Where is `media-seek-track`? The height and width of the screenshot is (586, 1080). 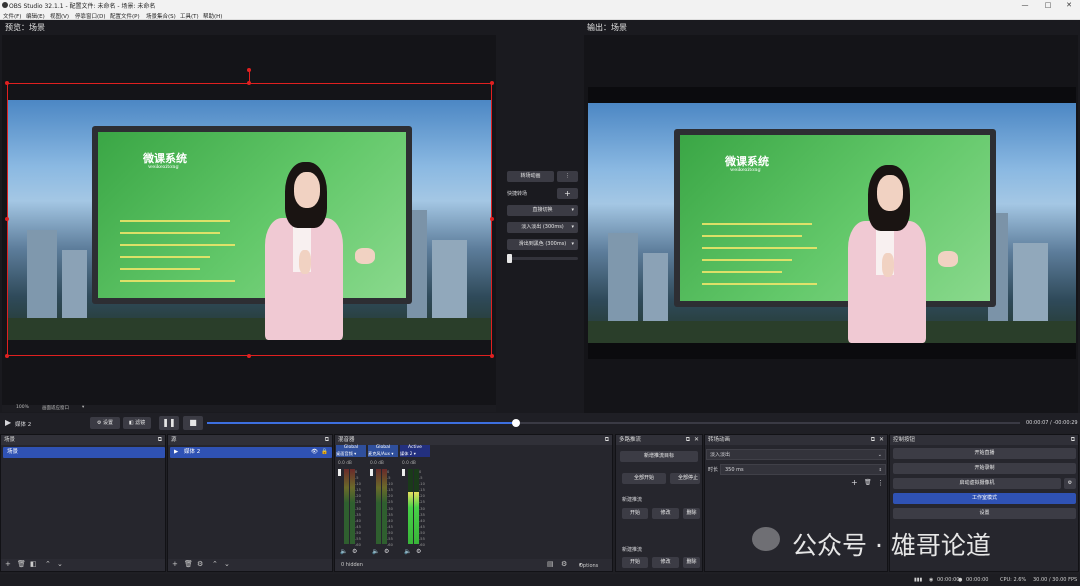 media-seek-track is located at coordinates (613, 423).